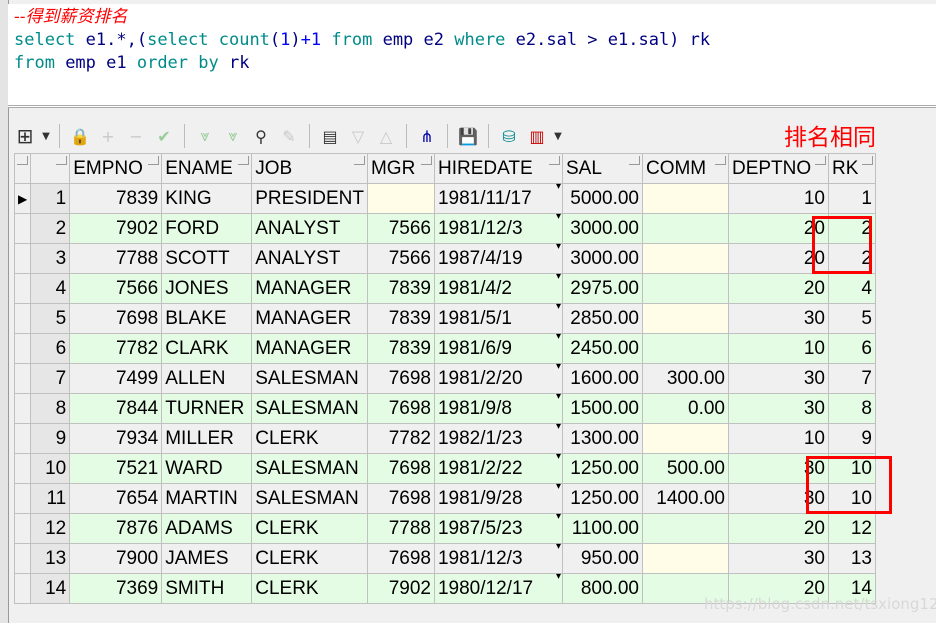 The image size is (936, 623). I want to click on cell-empno: 7782, so click(116, 348).